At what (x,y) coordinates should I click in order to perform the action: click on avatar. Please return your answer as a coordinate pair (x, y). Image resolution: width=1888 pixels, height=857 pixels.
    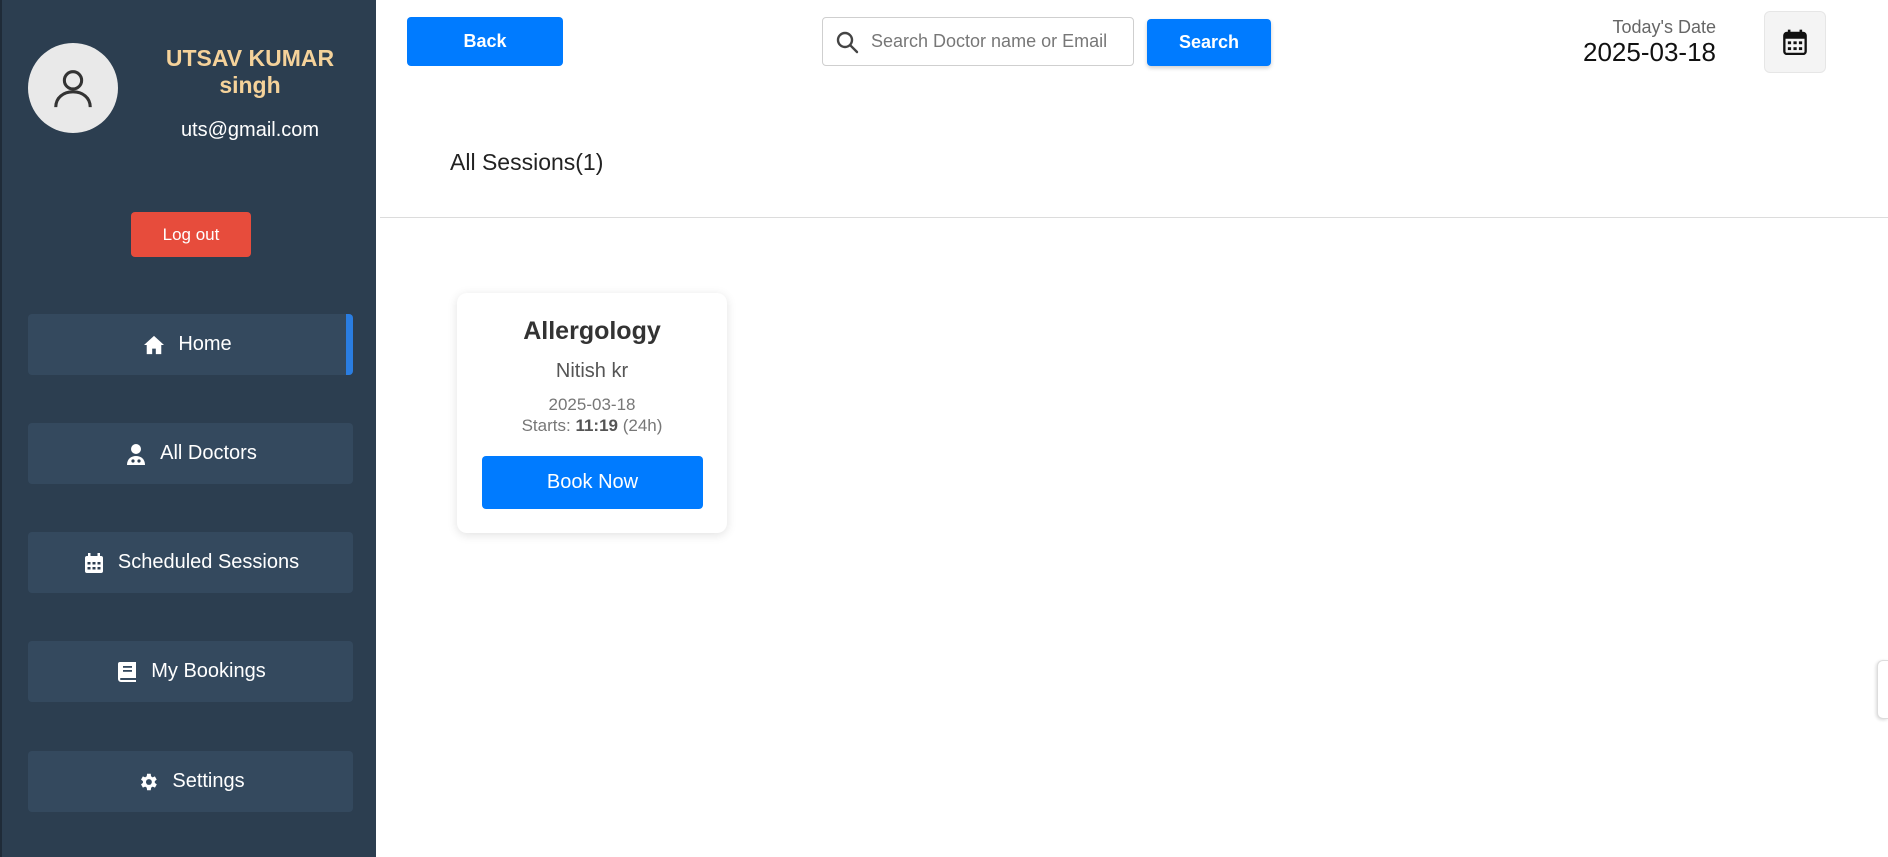
    Looking at the image, I should click on (73, 88).